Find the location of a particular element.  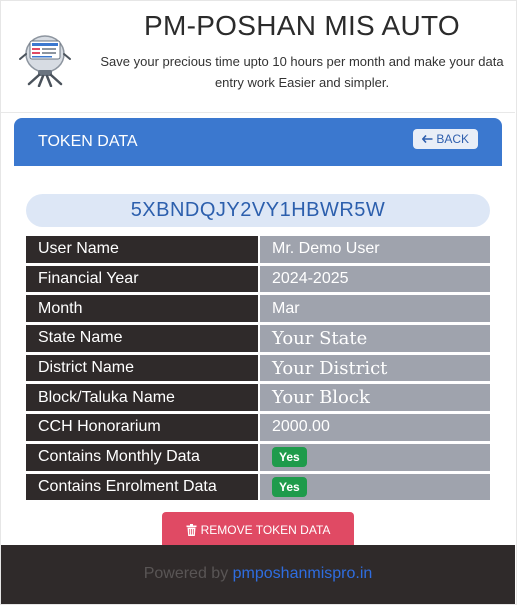

back-button: BACK is located at coordinates (445, 139).